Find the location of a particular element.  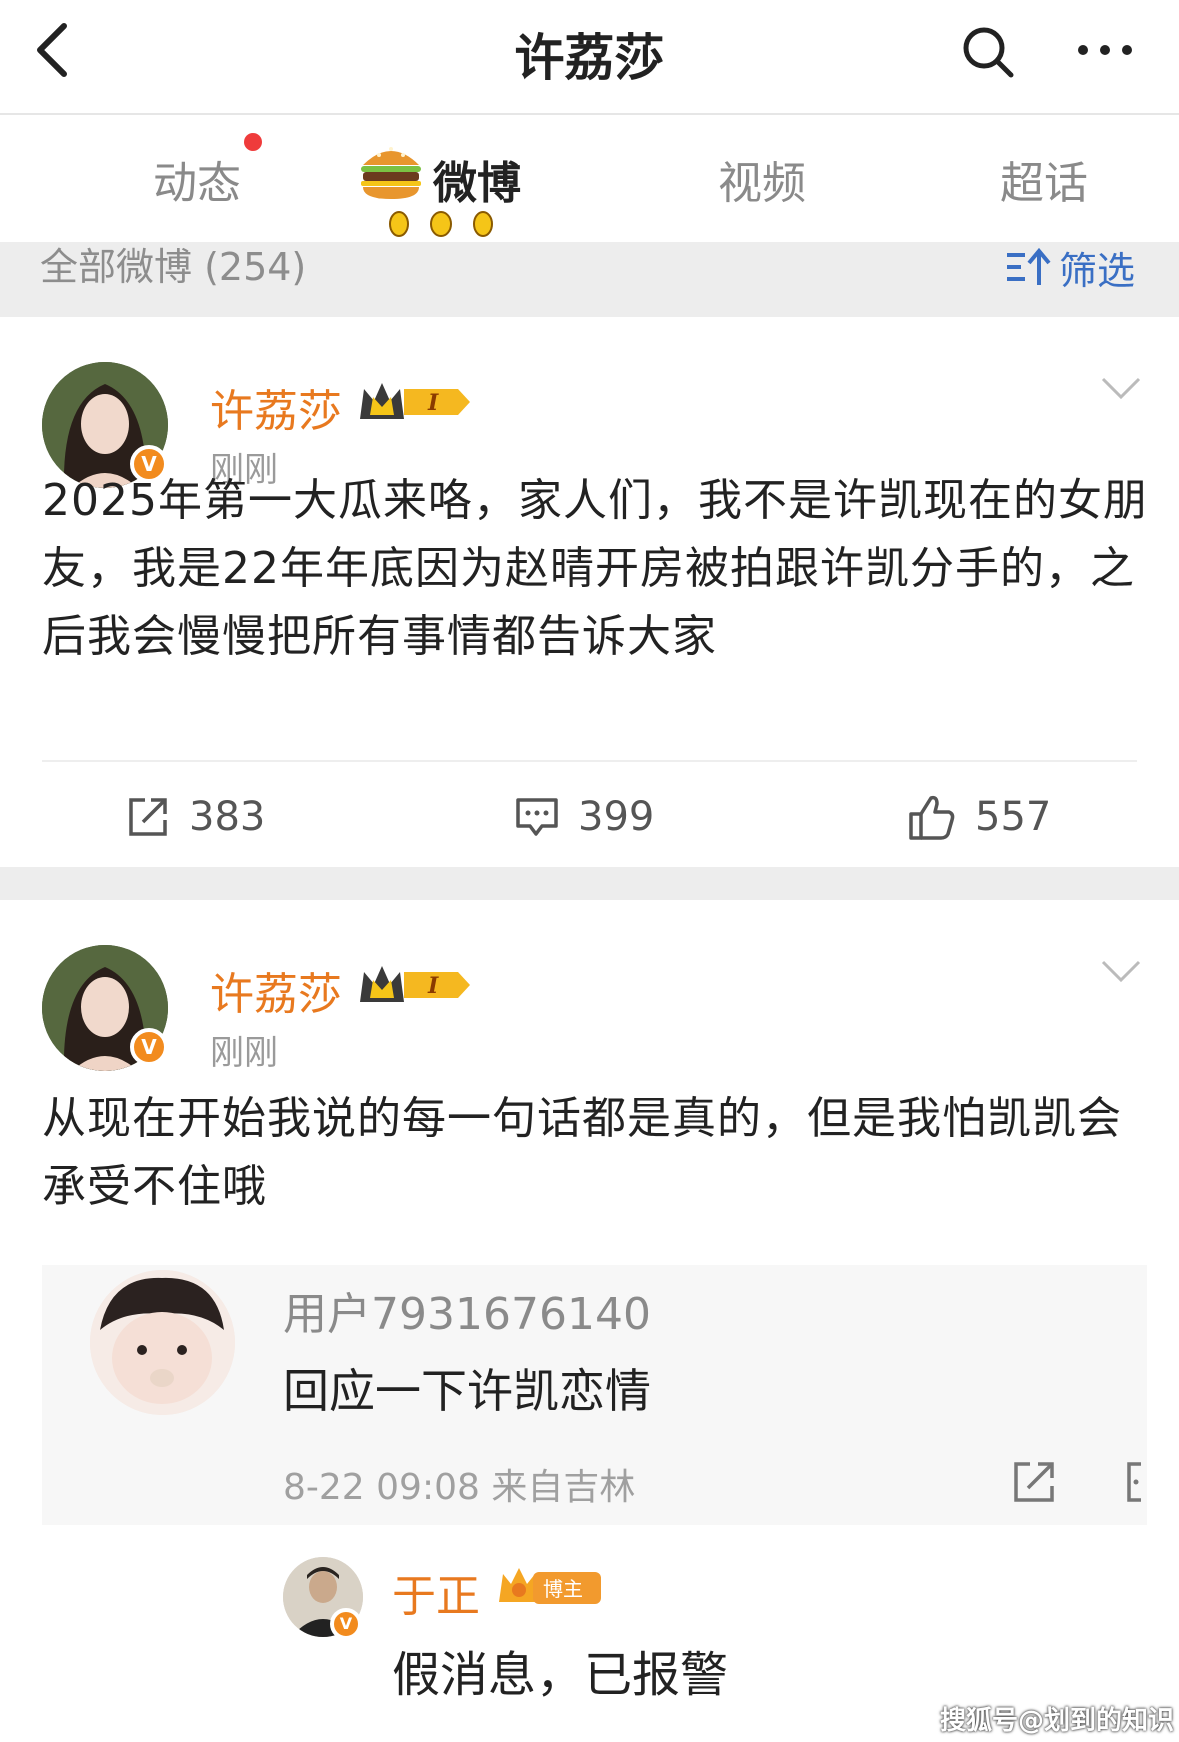

more-options-icon is located at coordinates (1105, 50).